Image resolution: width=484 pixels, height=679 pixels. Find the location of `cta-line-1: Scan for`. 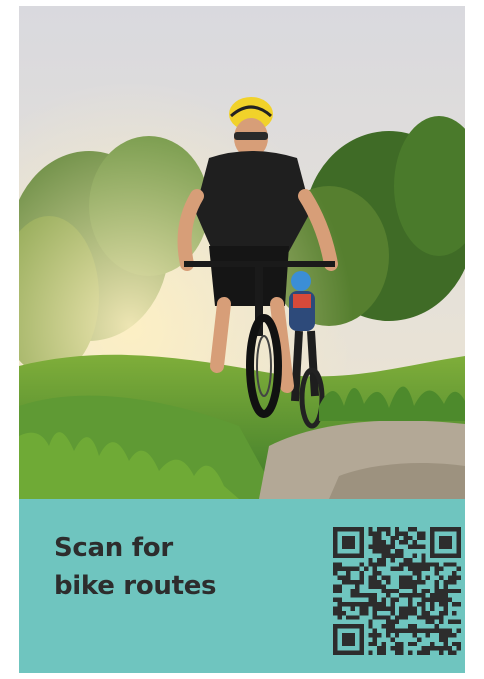

cta-line-1: Scan for is located at coordinates (113, 548).